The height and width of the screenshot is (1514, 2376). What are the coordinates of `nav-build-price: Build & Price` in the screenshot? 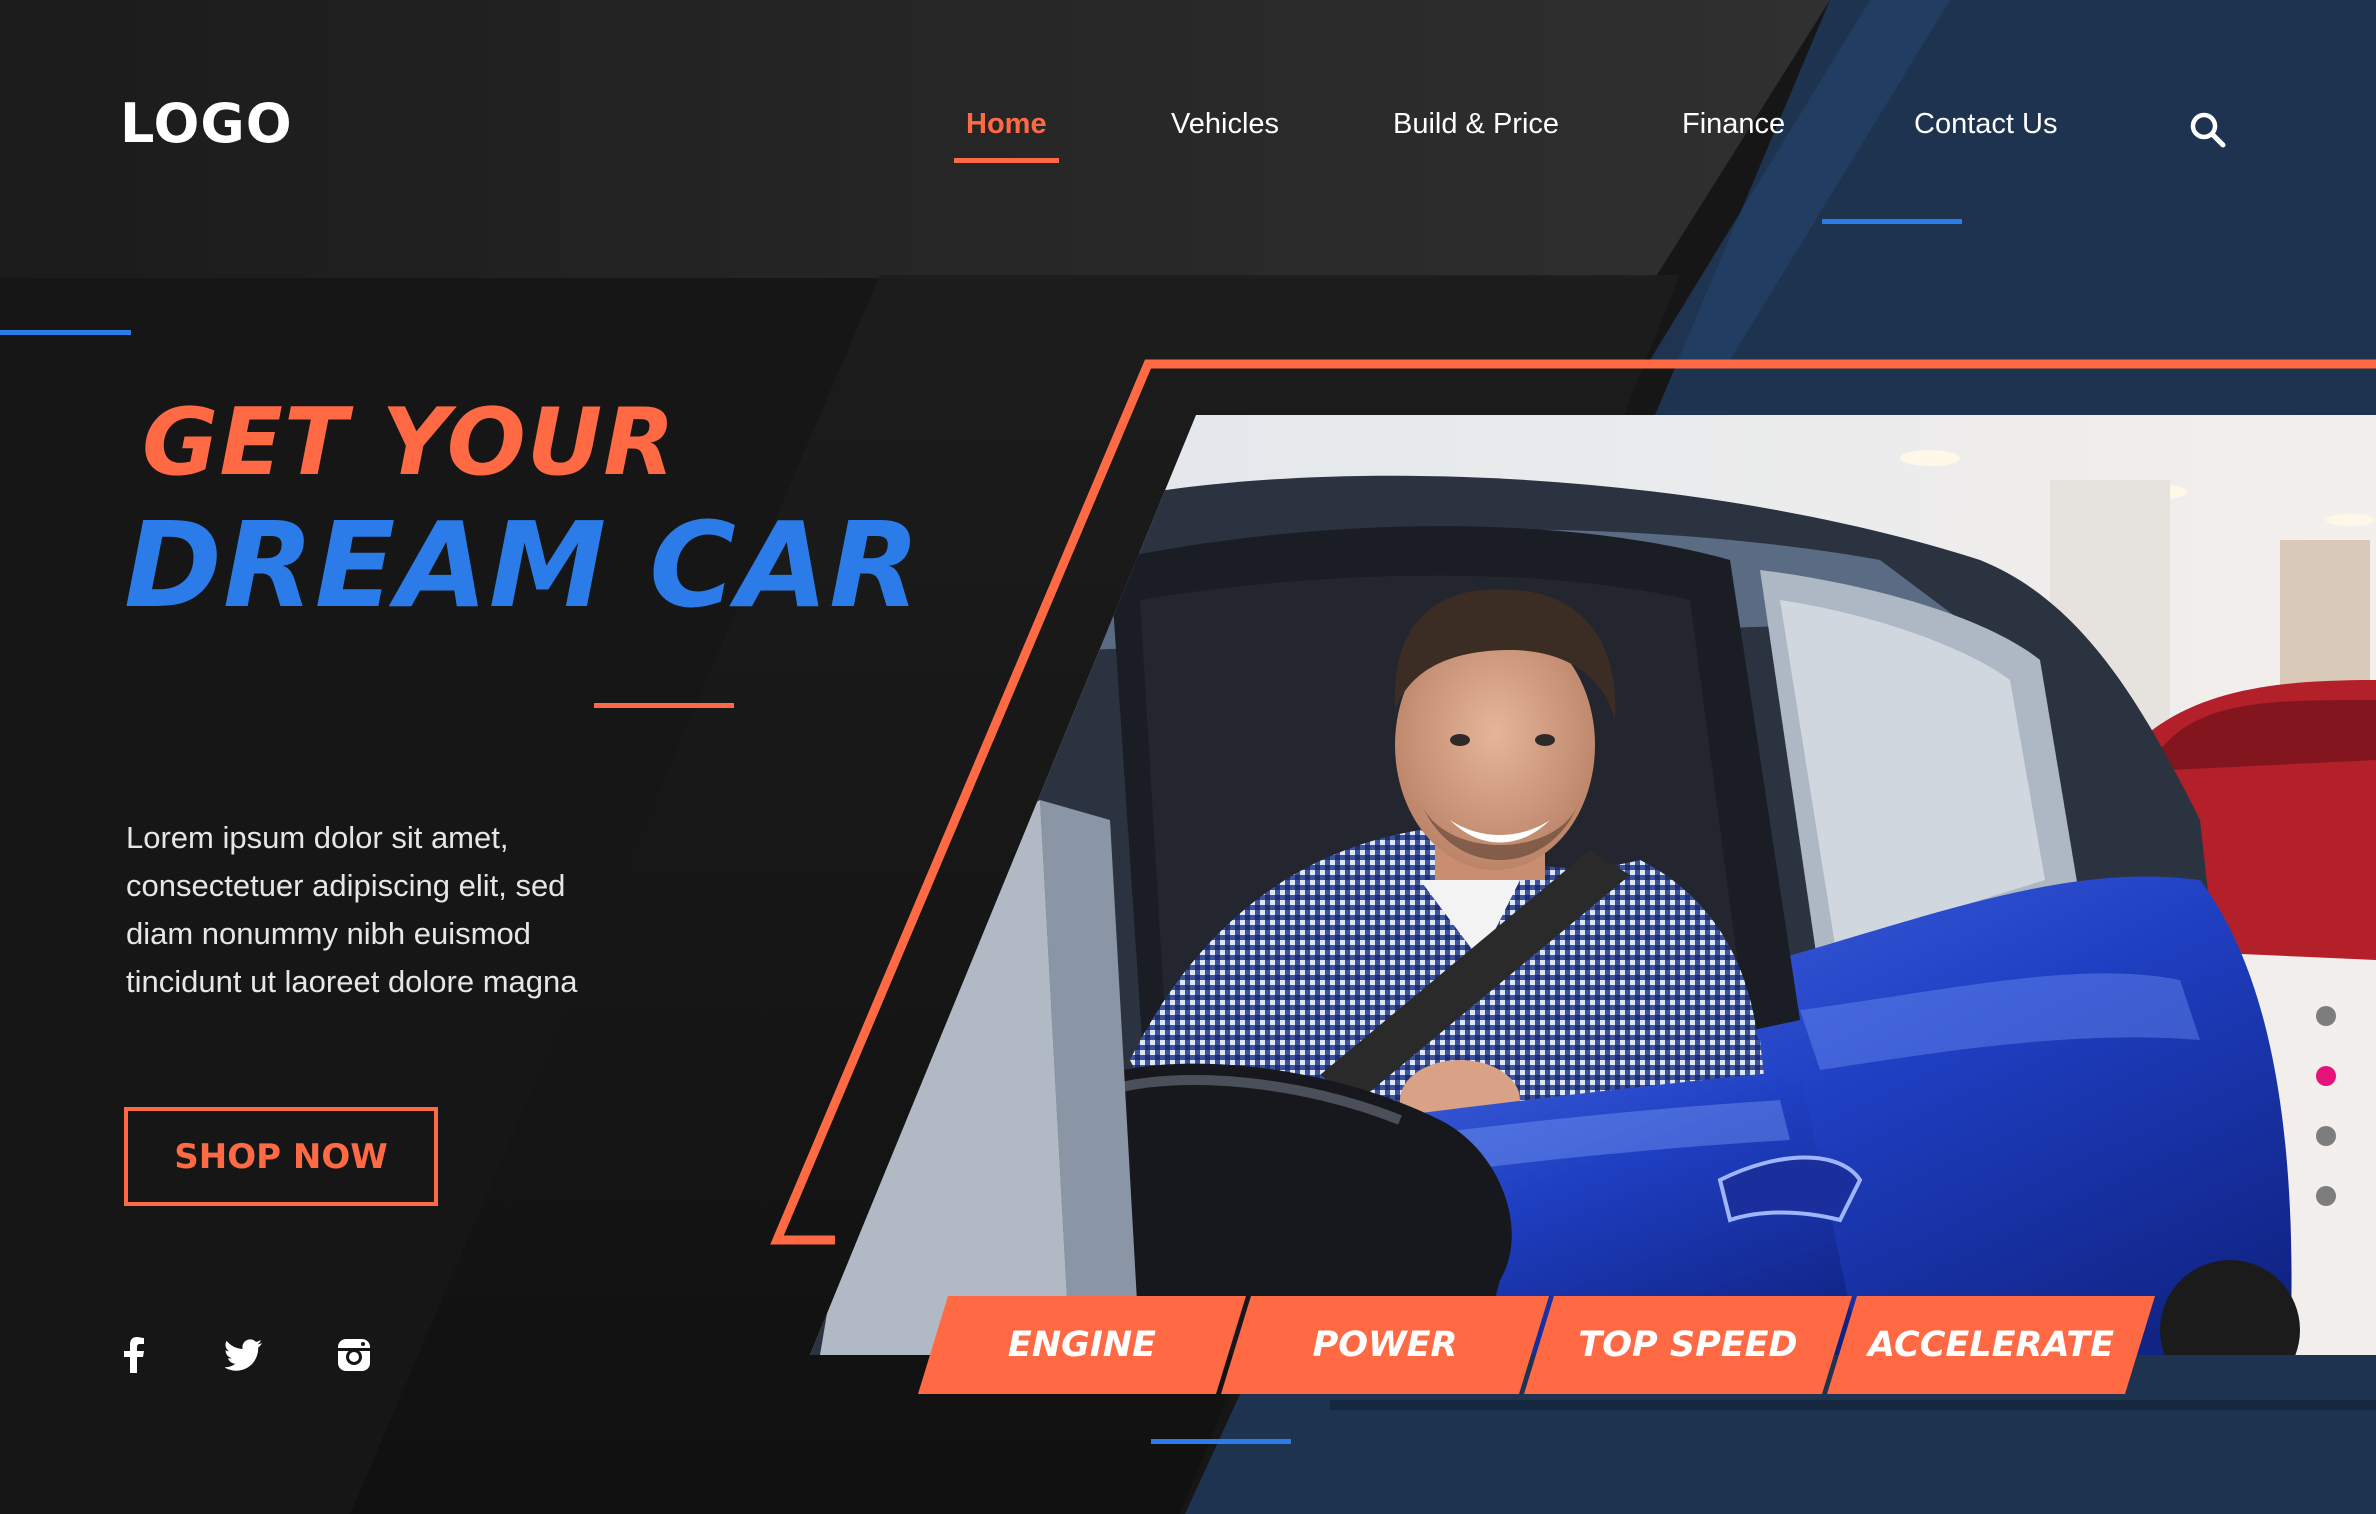 It's located at (1476, 124).